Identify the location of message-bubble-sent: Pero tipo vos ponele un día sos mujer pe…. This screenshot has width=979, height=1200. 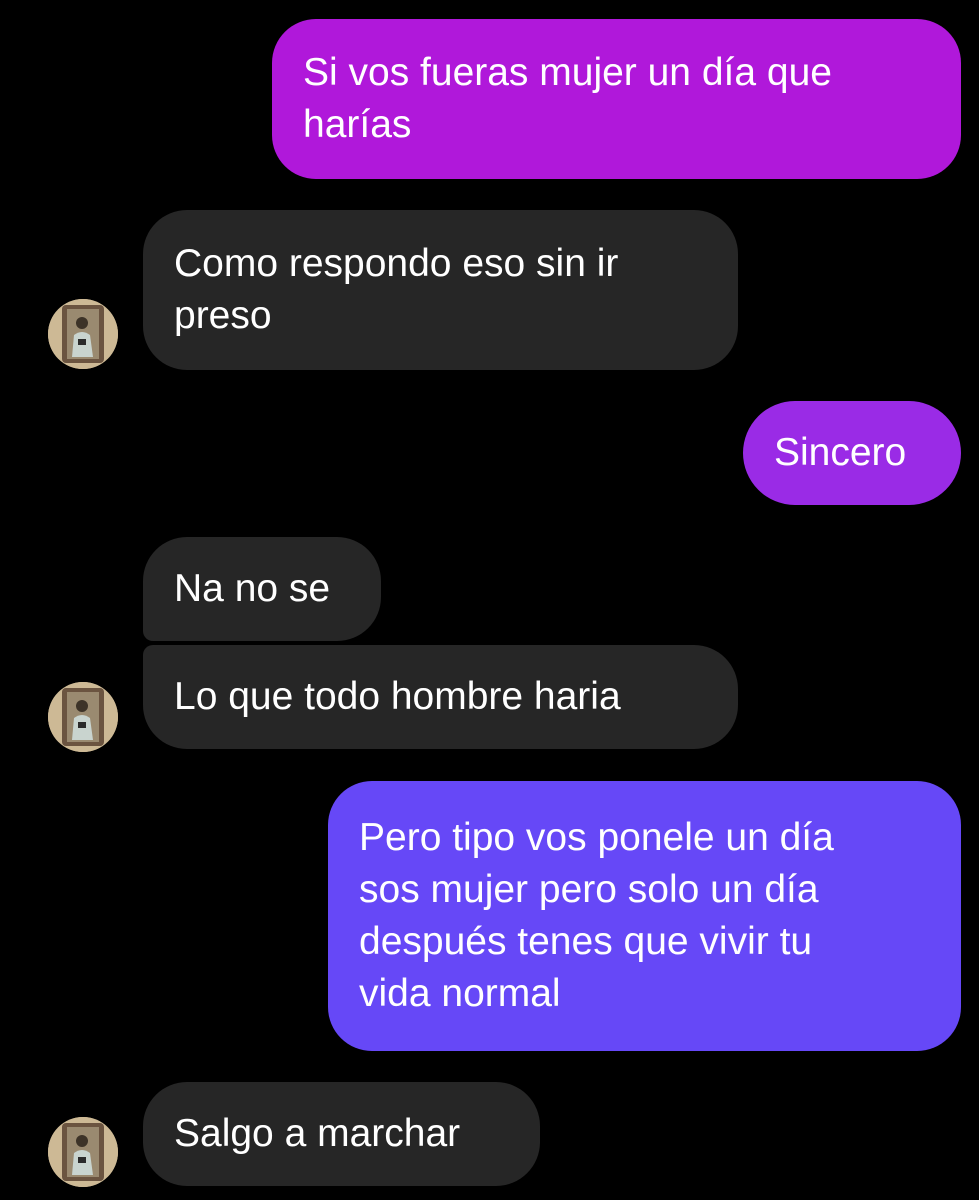
(644, 916).